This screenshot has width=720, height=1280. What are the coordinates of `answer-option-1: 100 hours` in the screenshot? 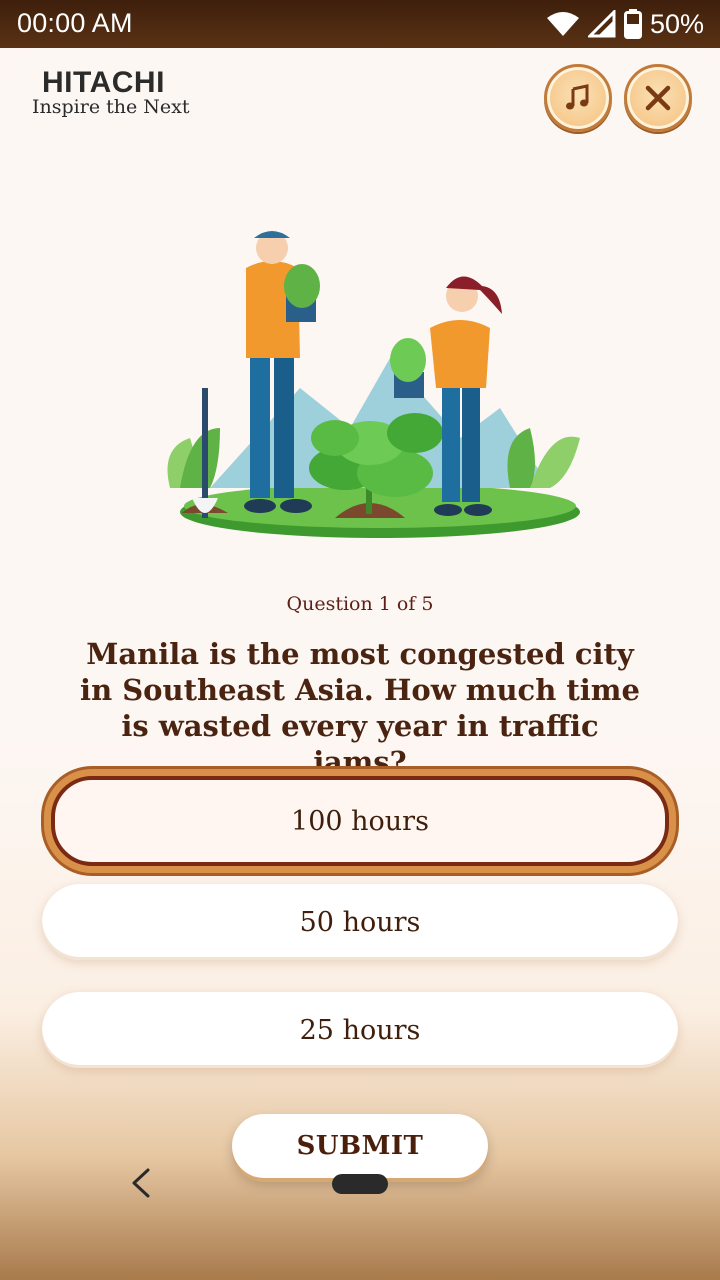 It's located at (360, 821).